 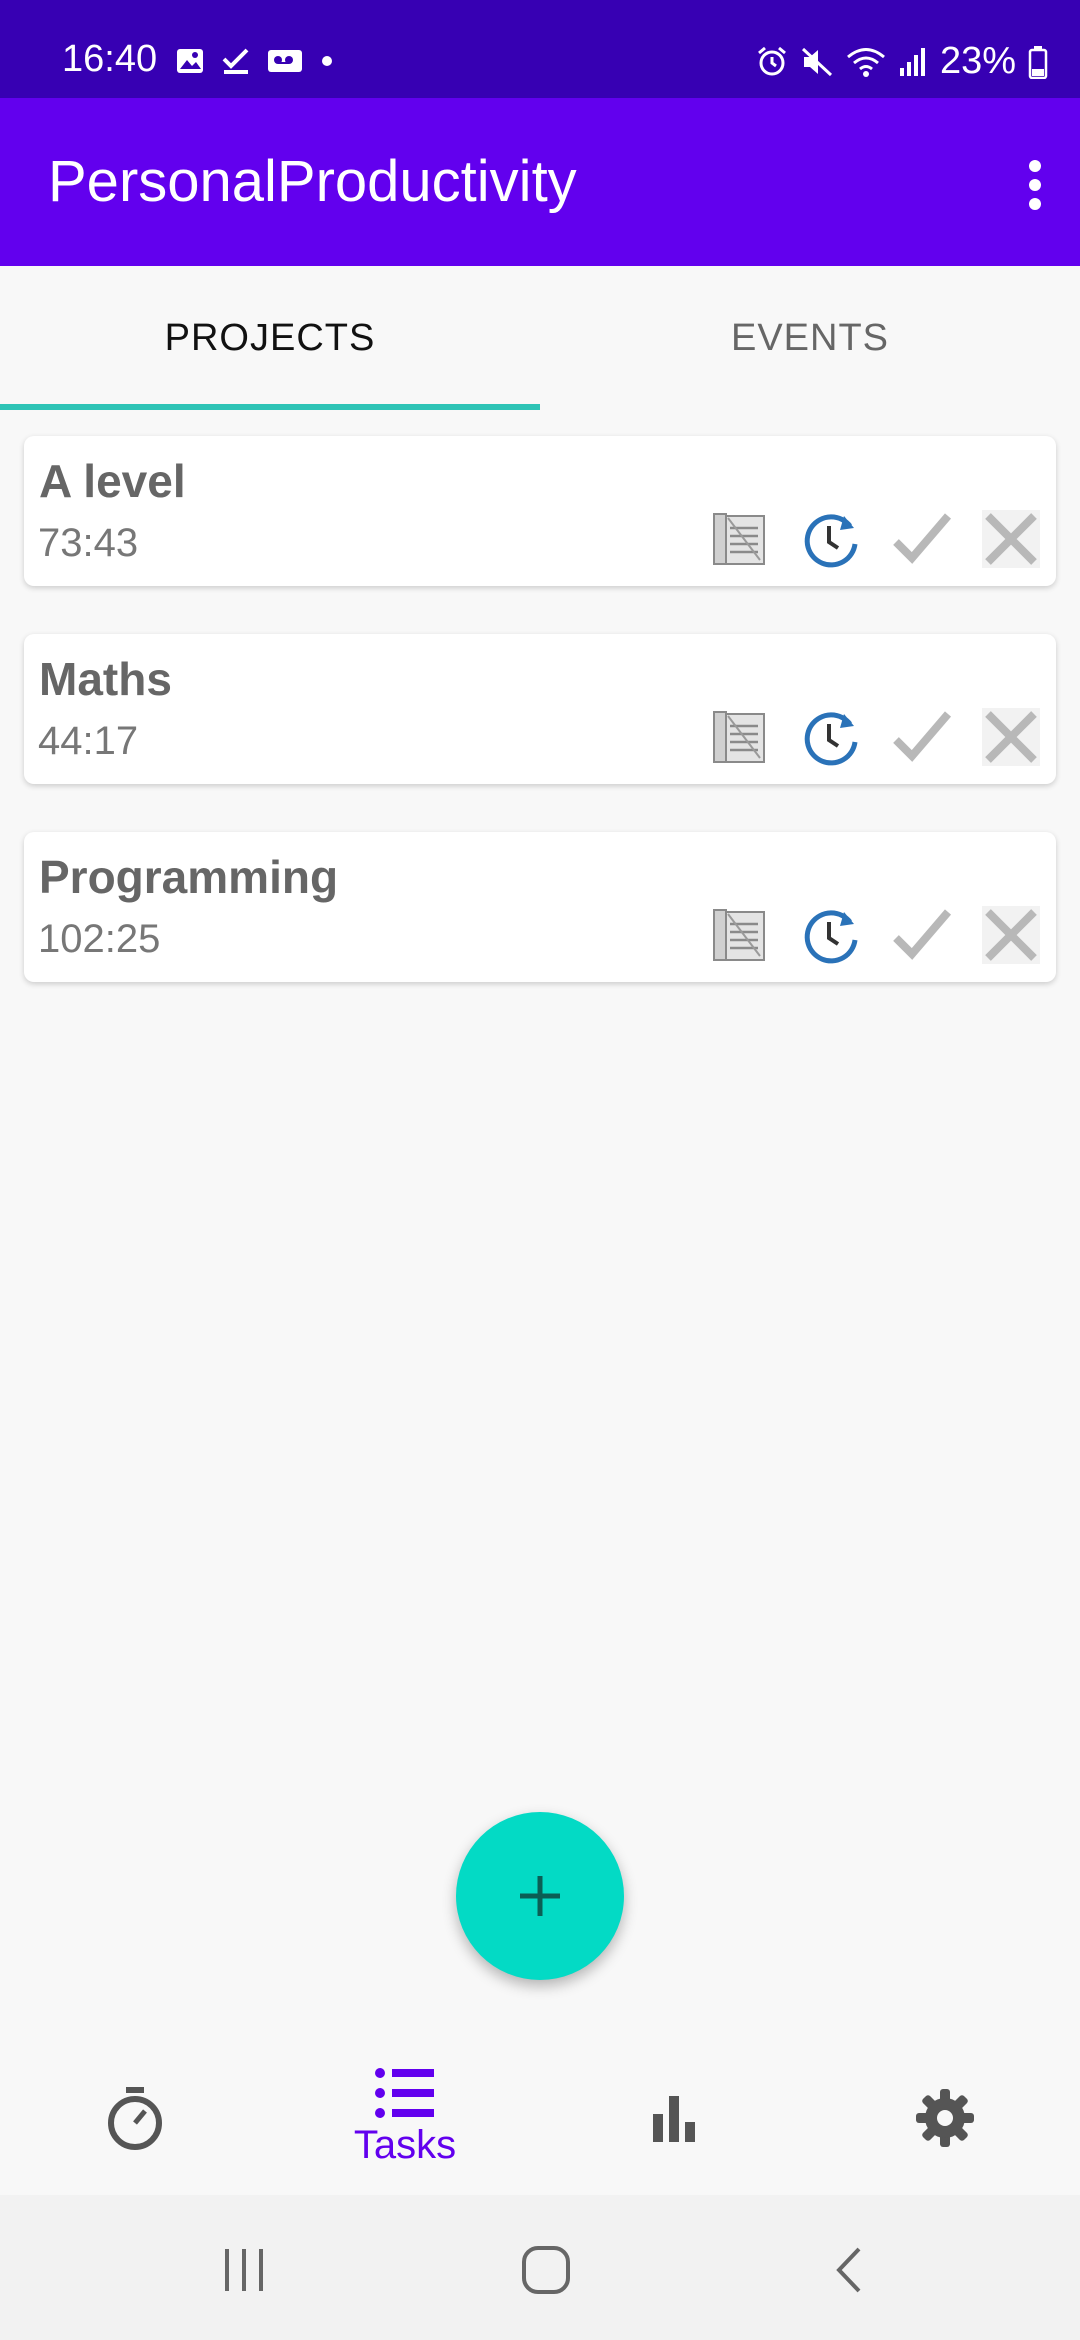 I want to click on timer-icon, so click(x=135, y=2118).